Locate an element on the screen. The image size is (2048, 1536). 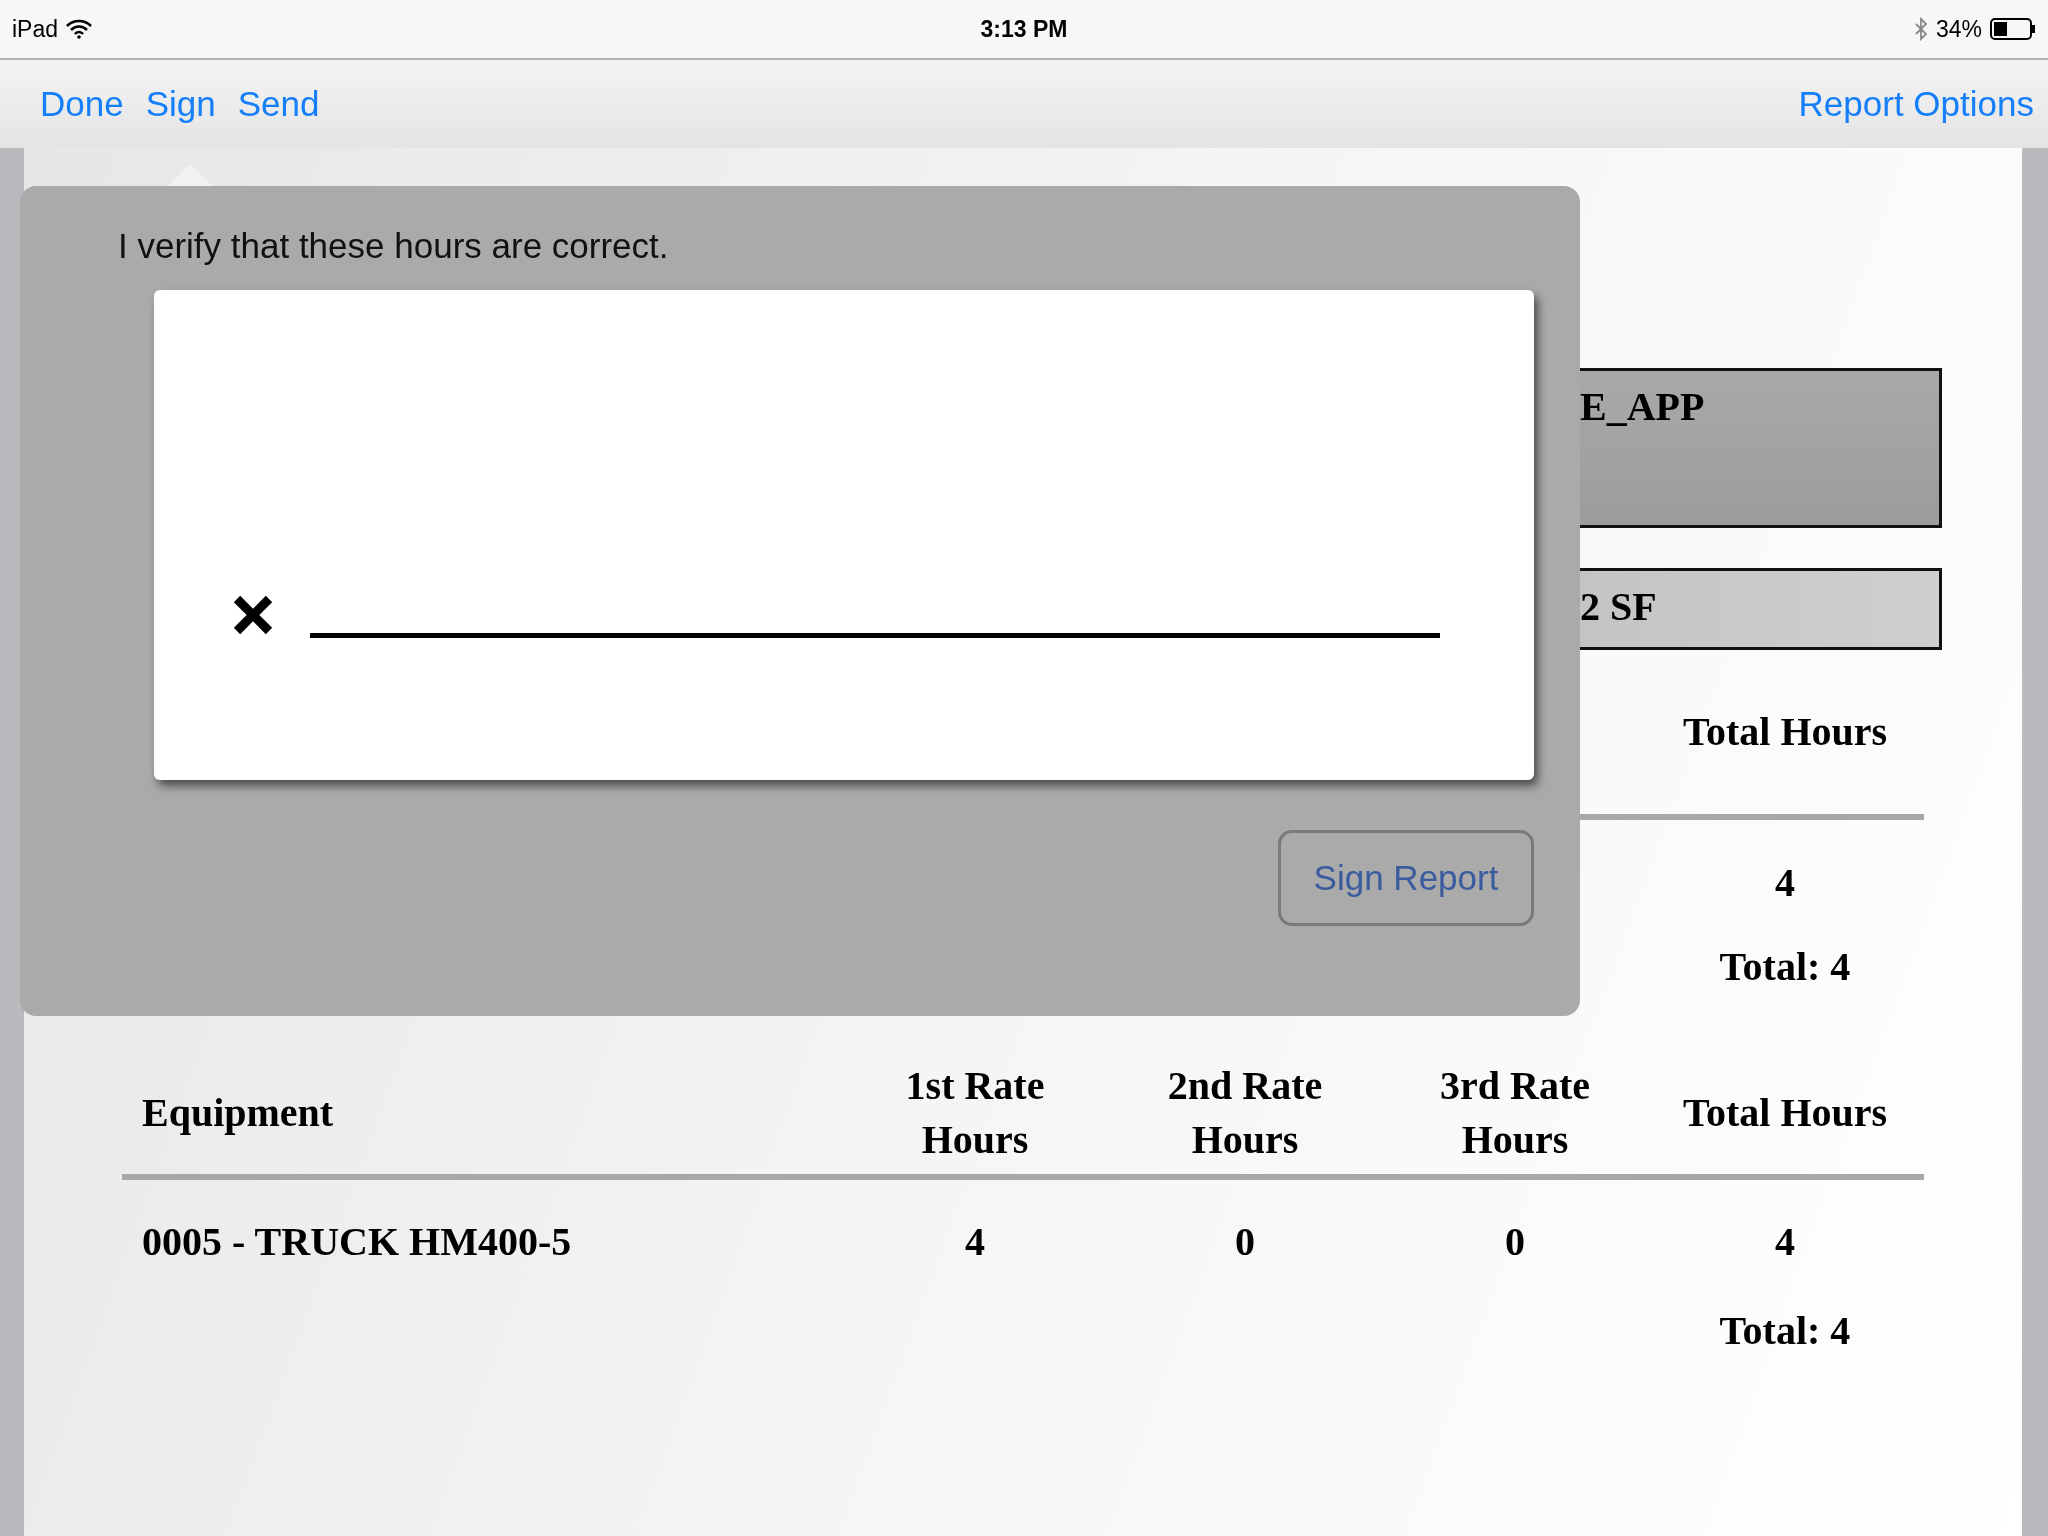
column-header: 2nd Rate Hours is located at coordinates (1245, 1113).